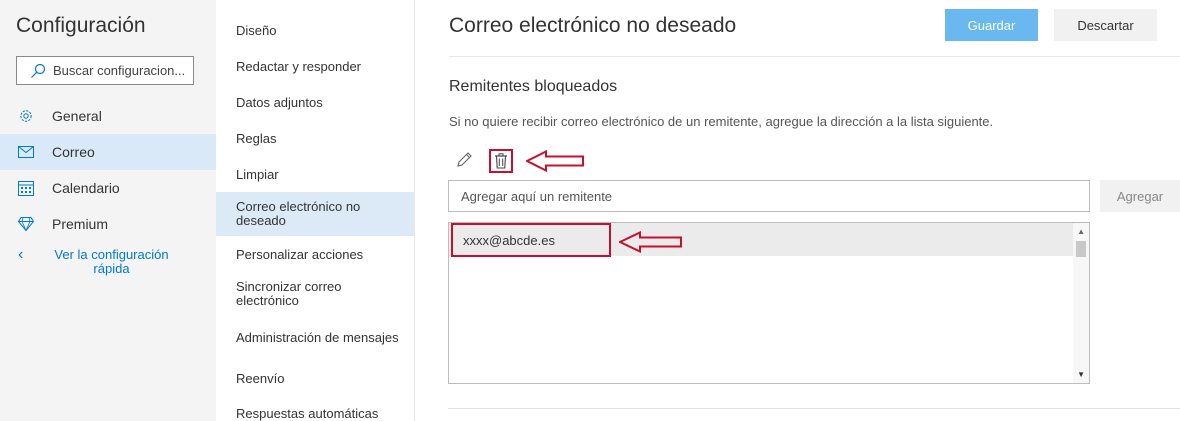 The height and width of the screenshot is (421, 1180). I want to click on subnav-item-sweep: Limpiar, so click(315, 175).